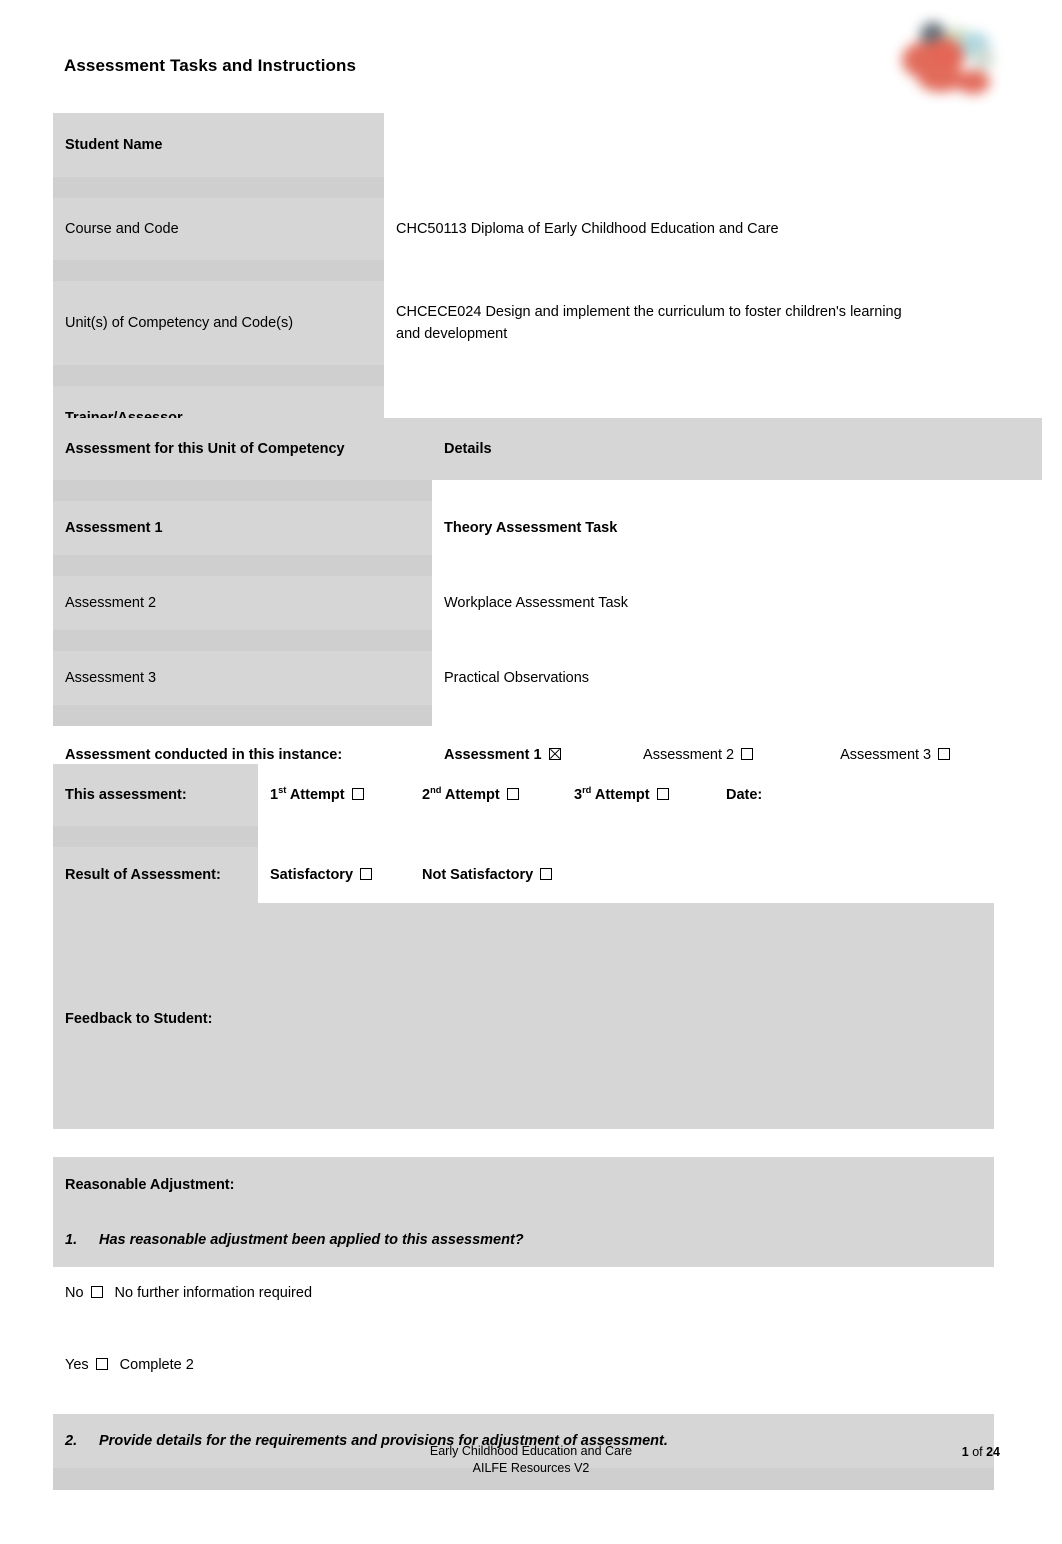 The height and width of the screenshot is (1544, 1062). I want to click on footer-line-1: Early Childhood Education and Care, so click(531, 1451).